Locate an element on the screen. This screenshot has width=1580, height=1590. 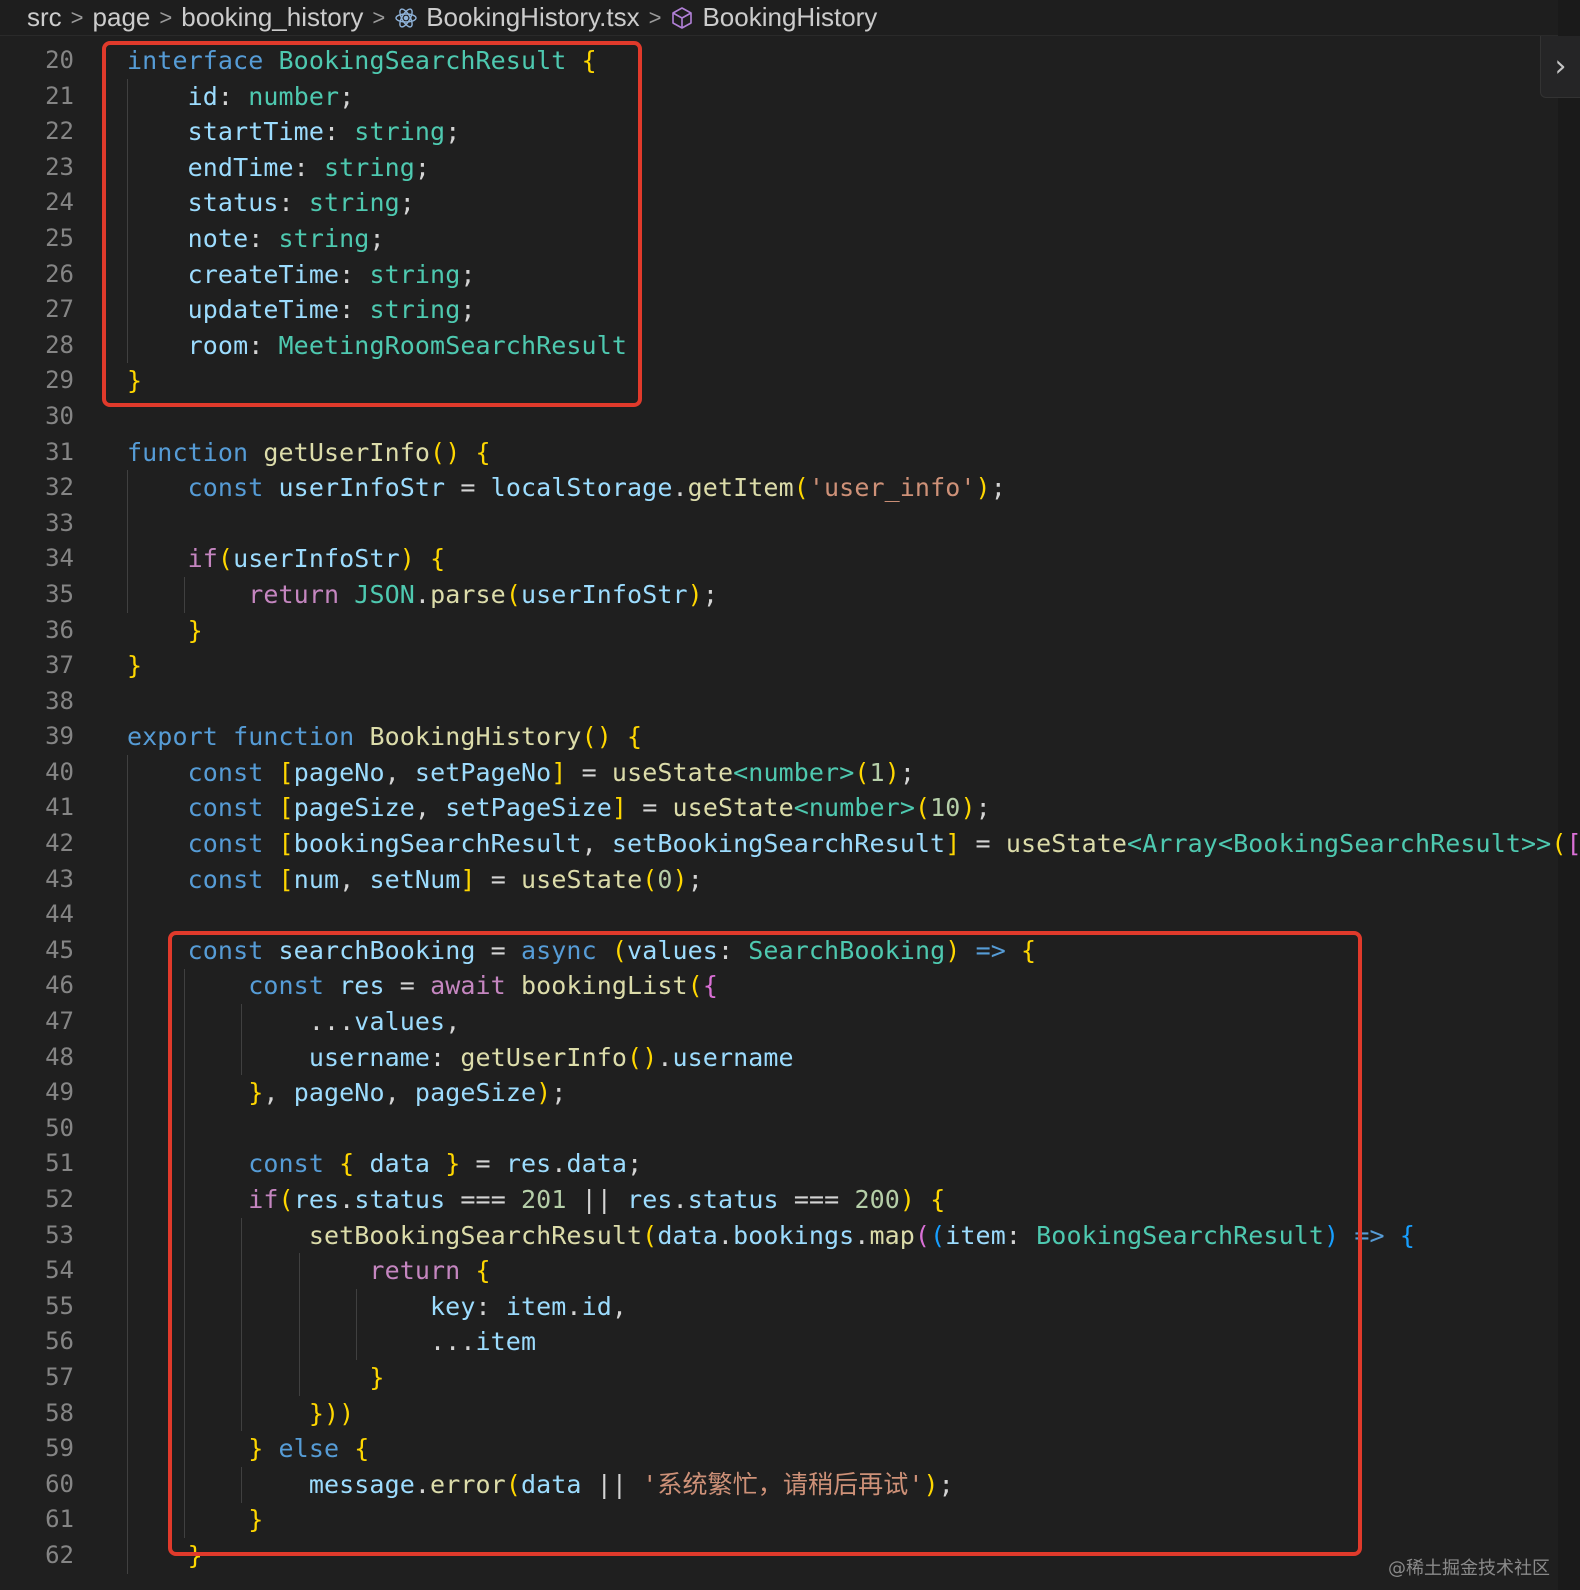
code-text: interface BookingSearchResult { is located at coordinates (362, 61).